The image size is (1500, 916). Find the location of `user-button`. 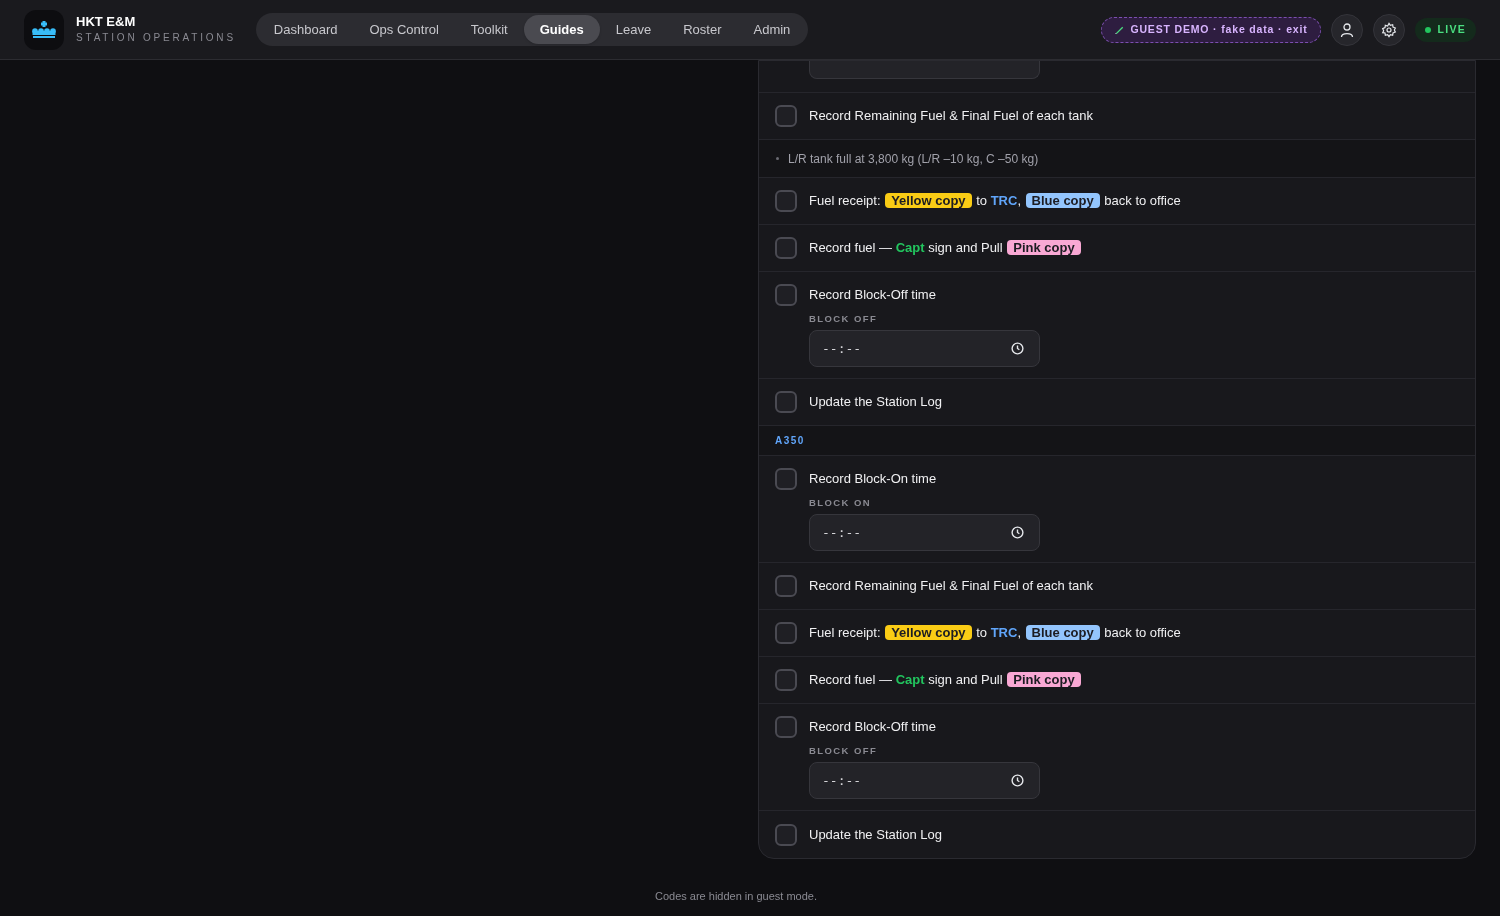

user-button is located at coordinates (1346, 29).